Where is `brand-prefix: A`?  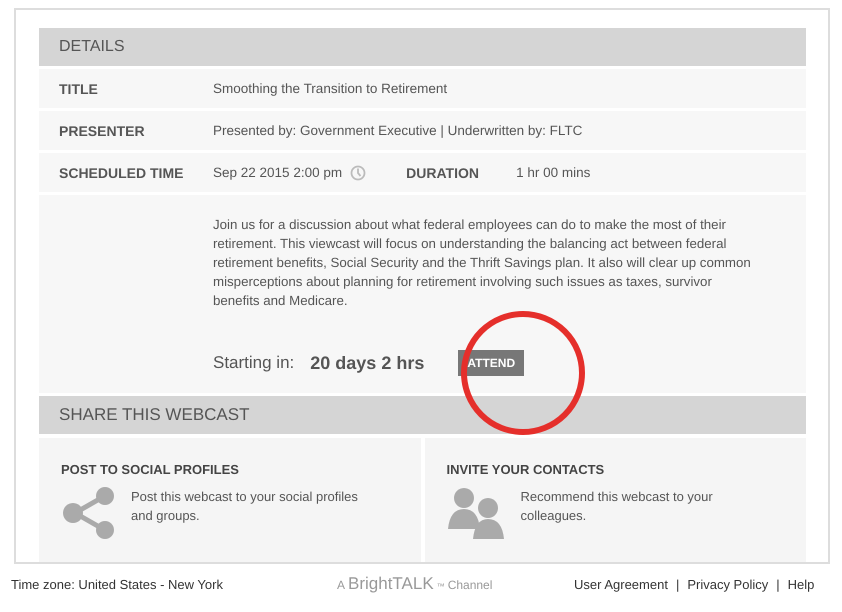
brand-prefix: A is located at coordinates (341, 585).